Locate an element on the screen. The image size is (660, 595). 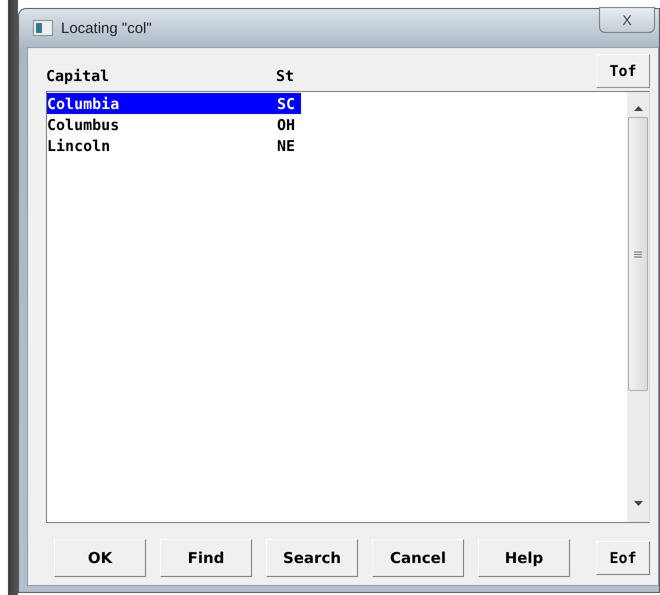
scroll-thumb is located at coordinates (638, 254).